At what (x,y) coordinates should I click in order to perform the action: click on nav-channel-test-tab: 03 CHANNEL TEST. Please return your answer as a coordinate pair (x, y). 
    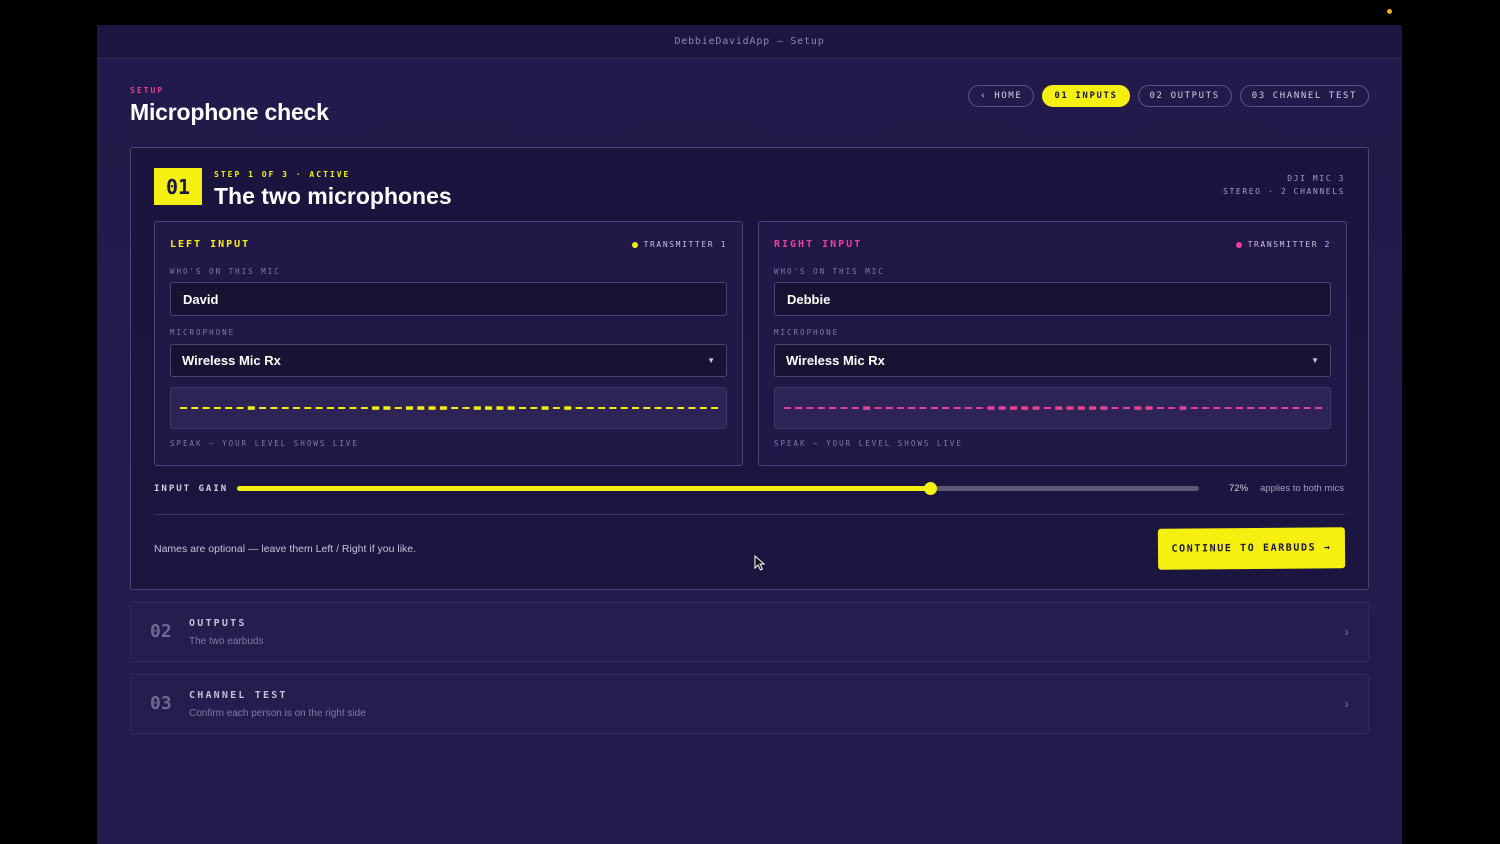
    Looking at the image, I should click on (1304, 96).